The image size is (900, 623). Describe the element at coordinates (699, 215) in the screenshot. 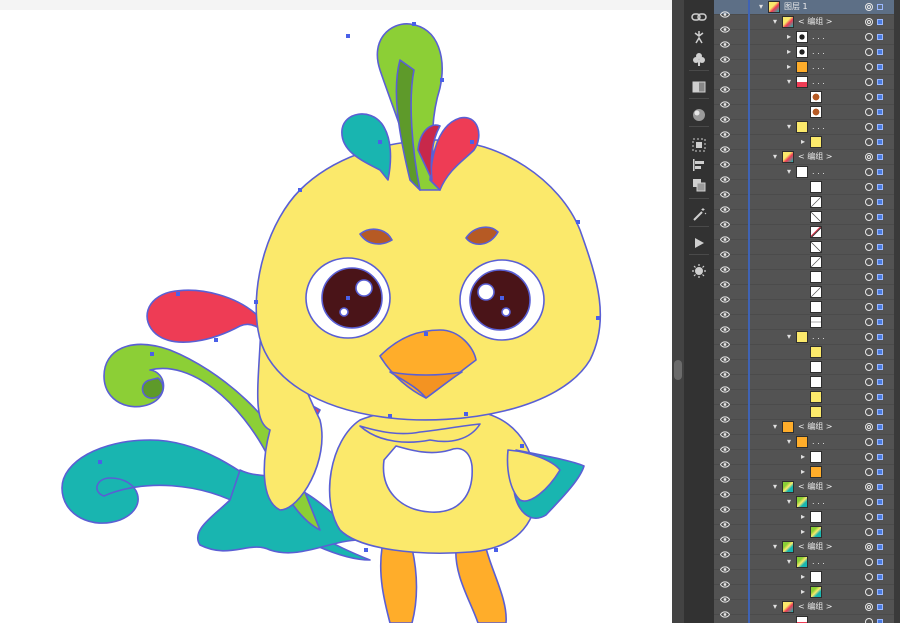

I see `magic-wand-icon` at that location.